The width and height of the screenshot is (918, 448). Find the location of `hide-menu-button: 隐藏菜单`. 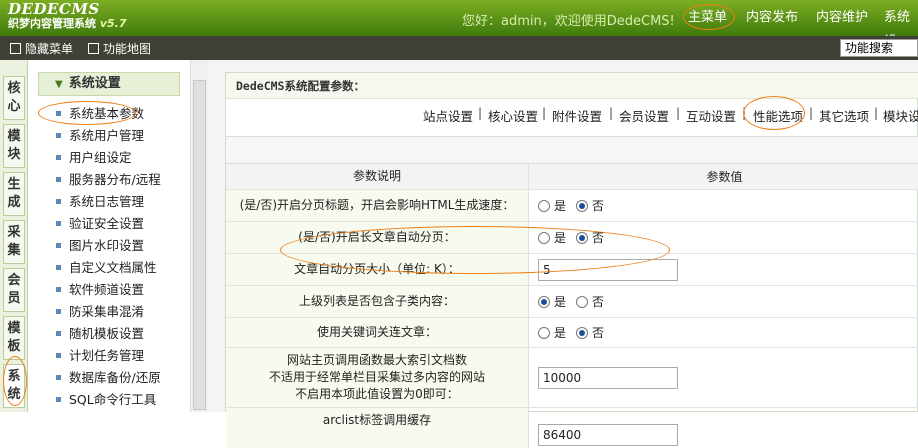

hide-menu-button: 隐藏菜单 is located at coordinates (41, 48).